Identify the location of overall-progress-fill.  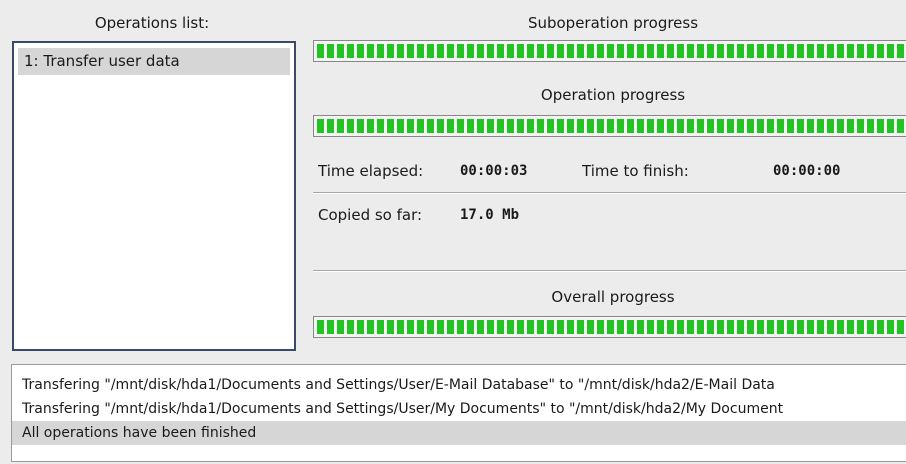
(611, 327).